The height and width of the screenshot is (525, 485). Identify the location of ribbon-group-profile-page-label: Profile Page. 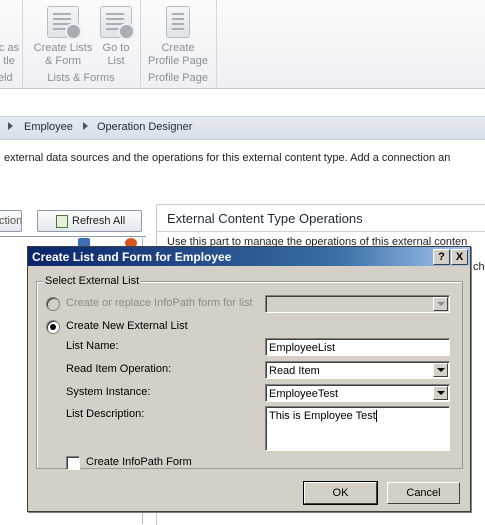
(178, 78).